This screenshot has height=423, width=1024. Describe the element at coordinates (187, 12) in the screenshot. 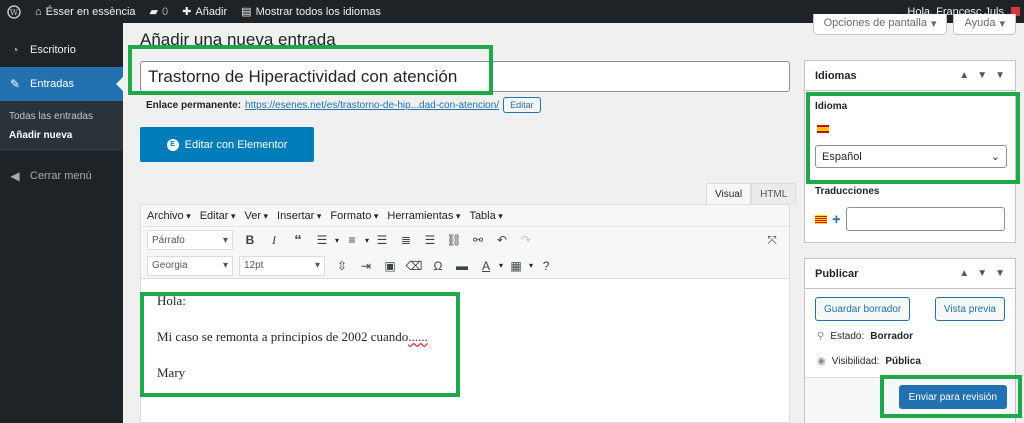

I see `plus-icon: ✚` at that location.